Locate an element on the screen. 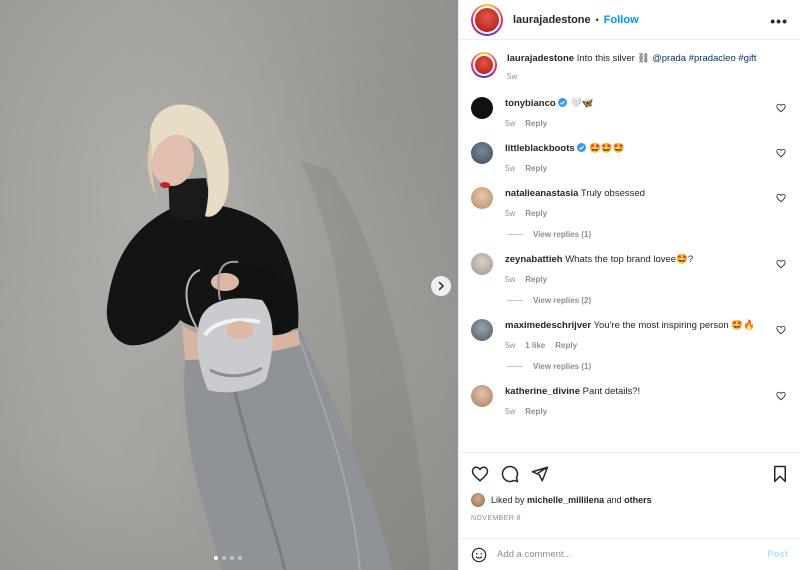  comment-text: Truly obsessed is located at coordinates (612, 193).